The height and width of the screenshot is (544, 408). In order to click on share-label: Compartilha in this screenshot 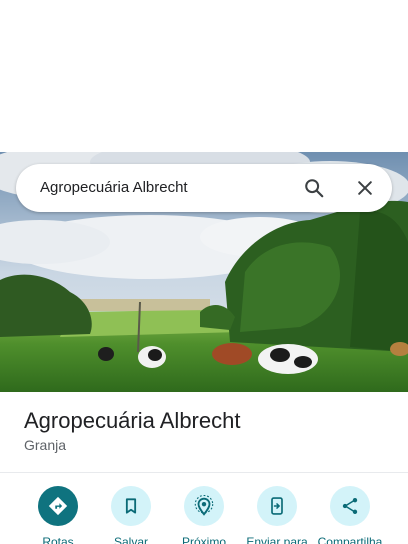, I will do `click(350, 539)`.